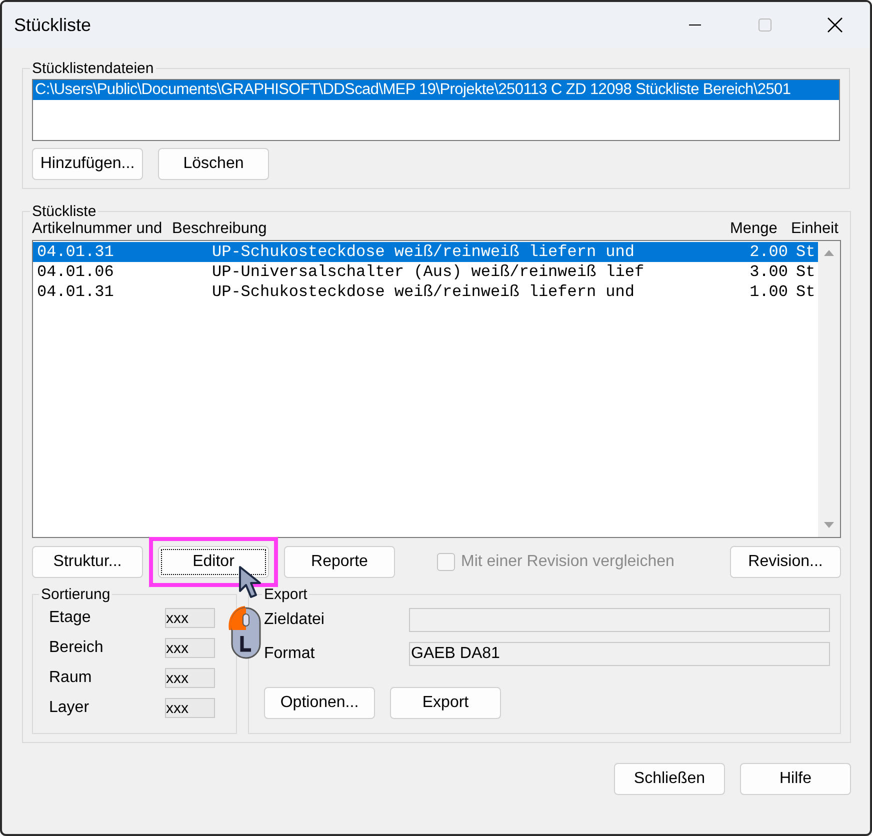  Describe the element at coordinates (425, 272) in the screenshot. I see `list-row: 04.01.06 UP-Universalschalter (Aus) weiß/reinweiß lief 3.00 St` at that location.